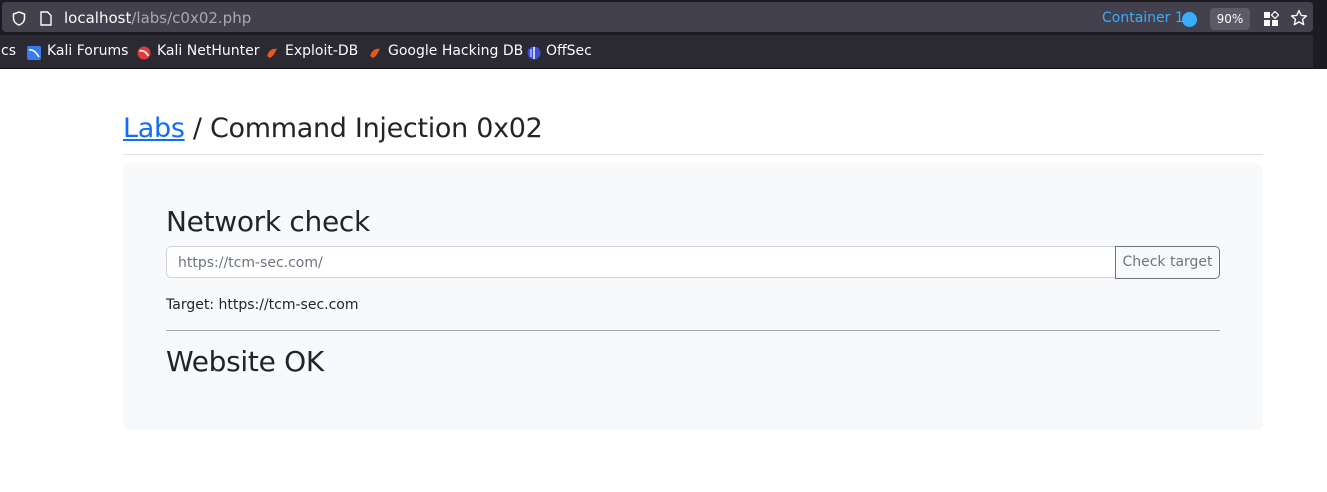 This screenshot has width=1327, height=492. What do you see at coordinates (1271, 19) in the screenshot?
I see `extensions-grid-icon` at bounding box center [1271, 19].